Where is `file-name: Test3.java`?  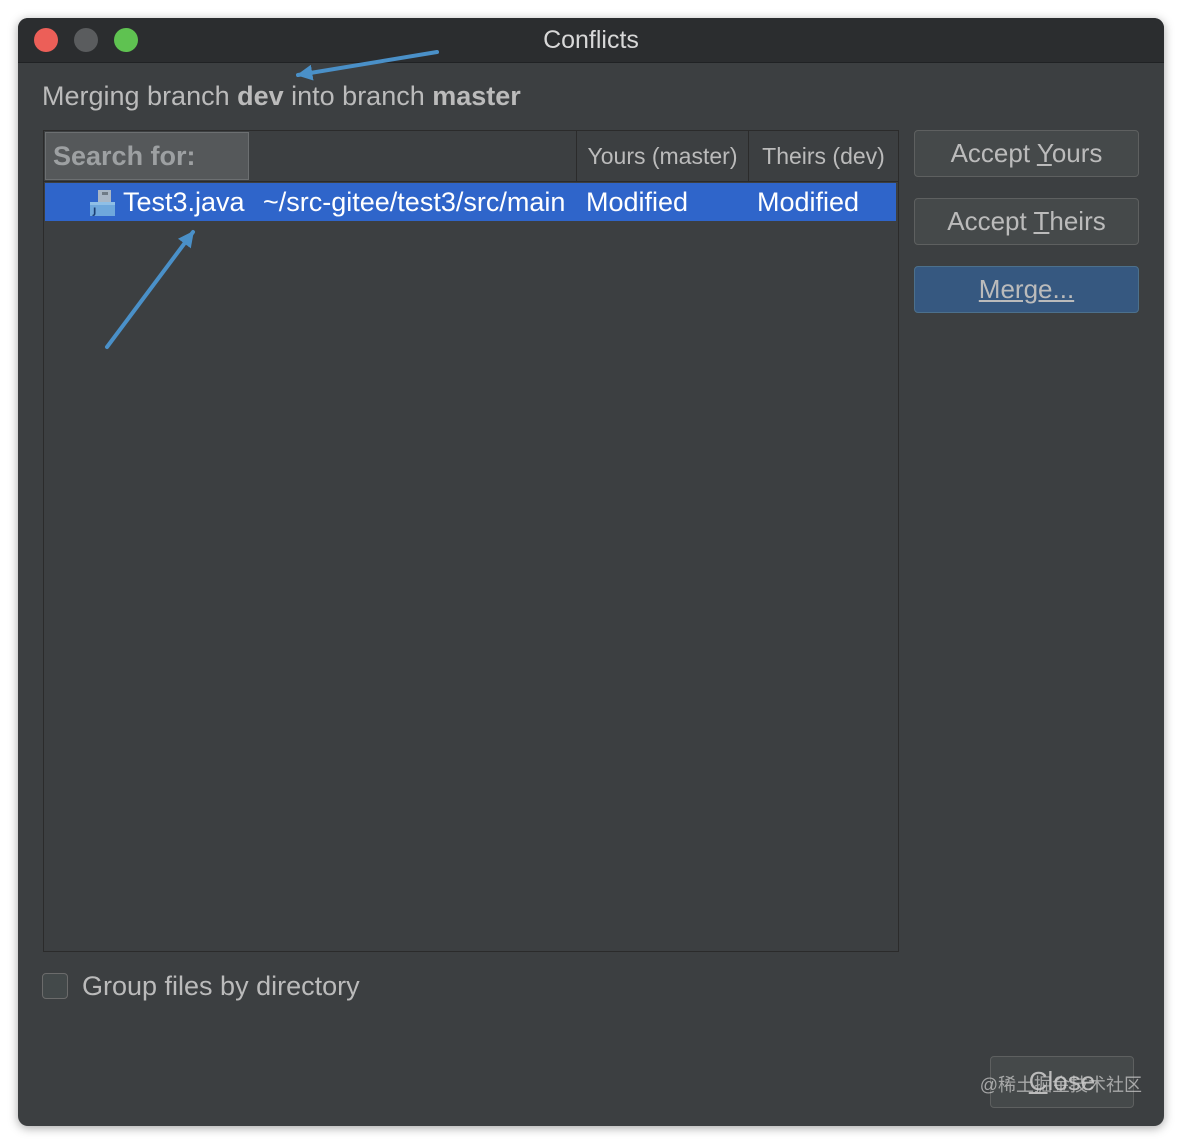
file-name: Test3.java is located at coordinates (184, 202).